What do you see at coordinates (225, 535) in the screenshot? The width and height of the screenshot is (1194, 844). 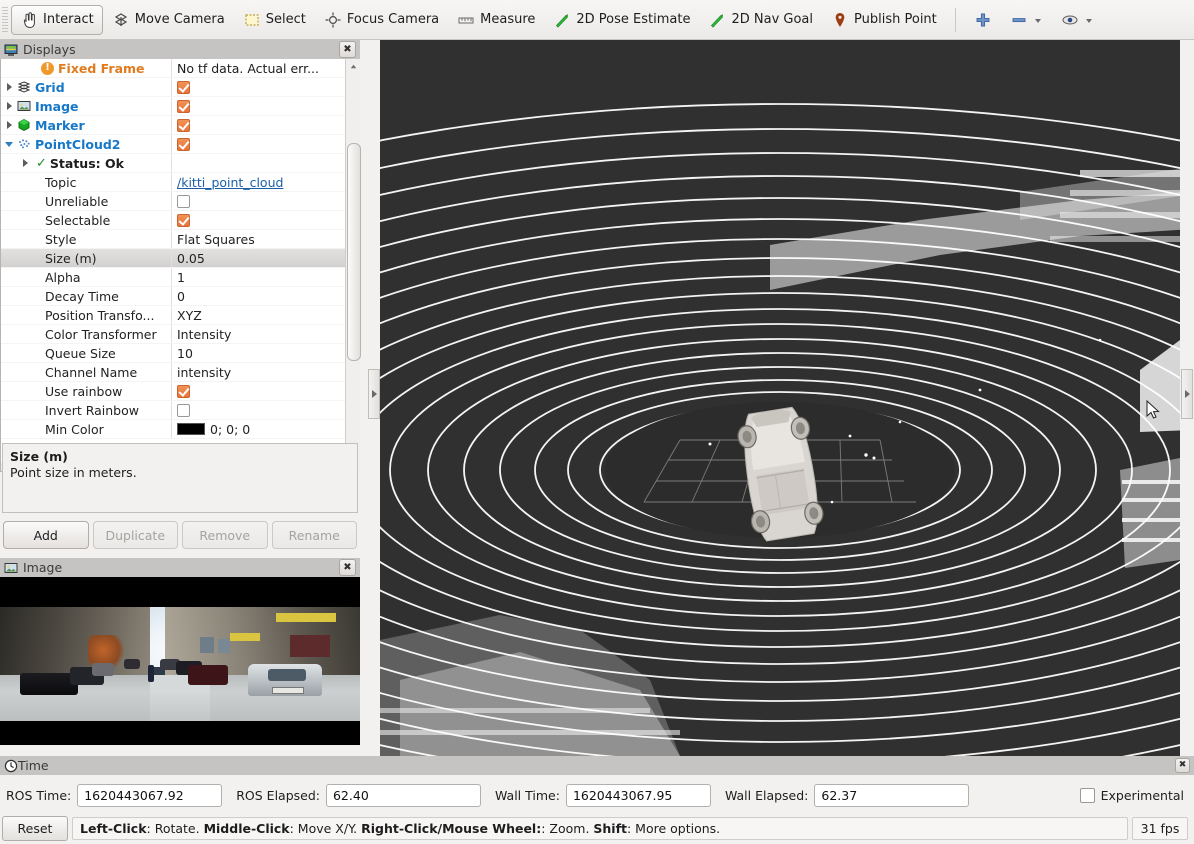 I see `remove-button: Remove` at bounding box center [225, 535].